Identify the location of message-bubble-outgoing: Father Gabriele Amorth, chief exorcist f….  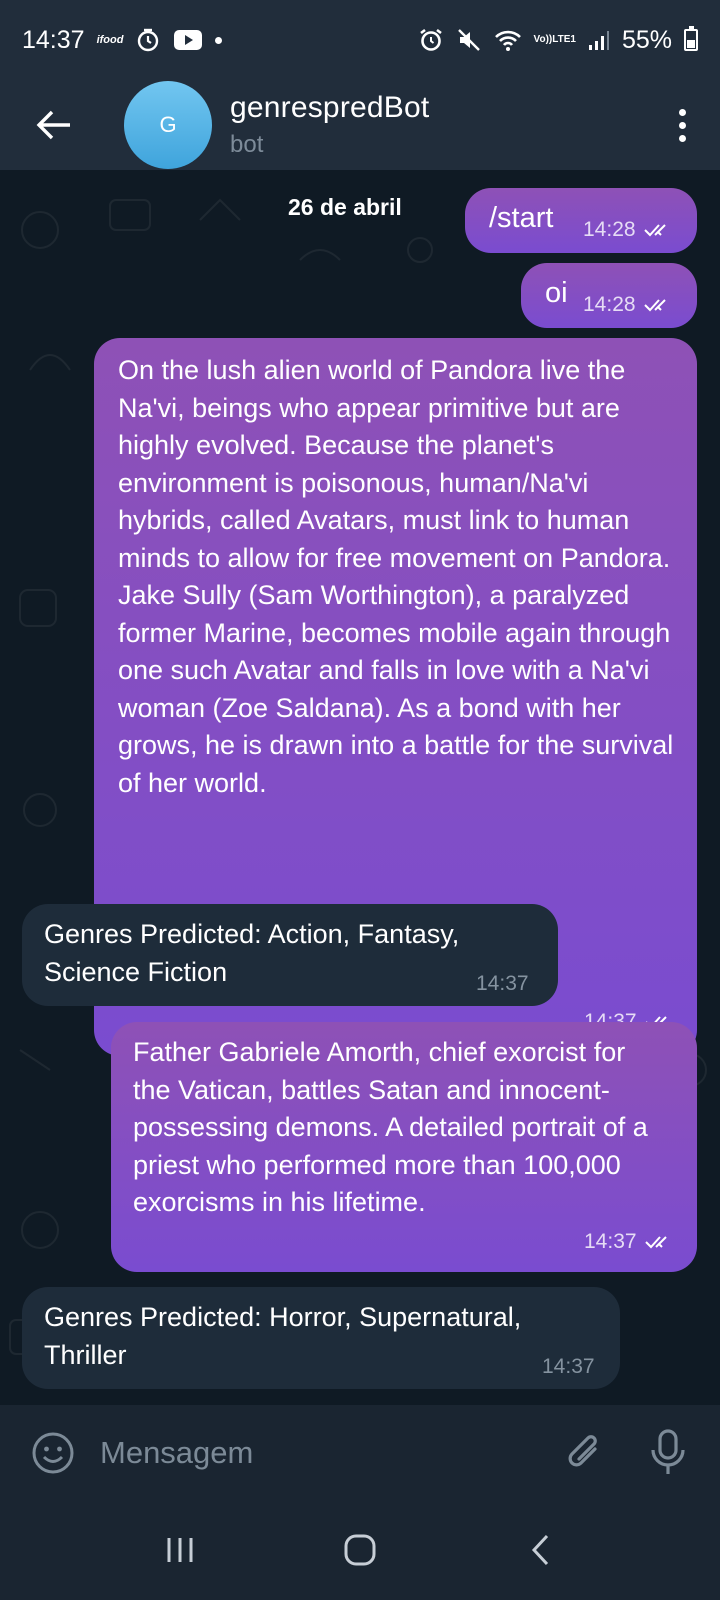
(404, 1147).